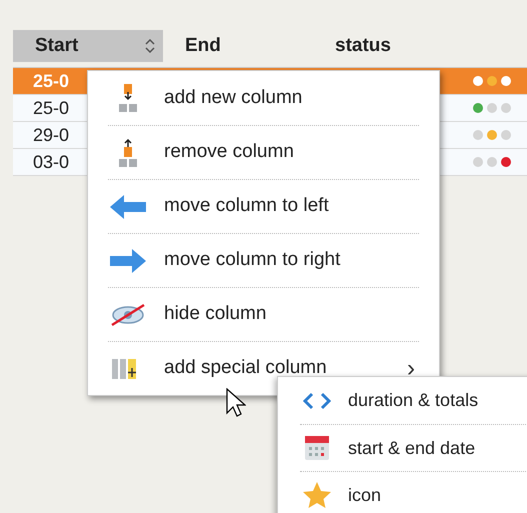  Describe the element at coordinates (388, 46) in the screenshot. I see `column-header: status` at that location.